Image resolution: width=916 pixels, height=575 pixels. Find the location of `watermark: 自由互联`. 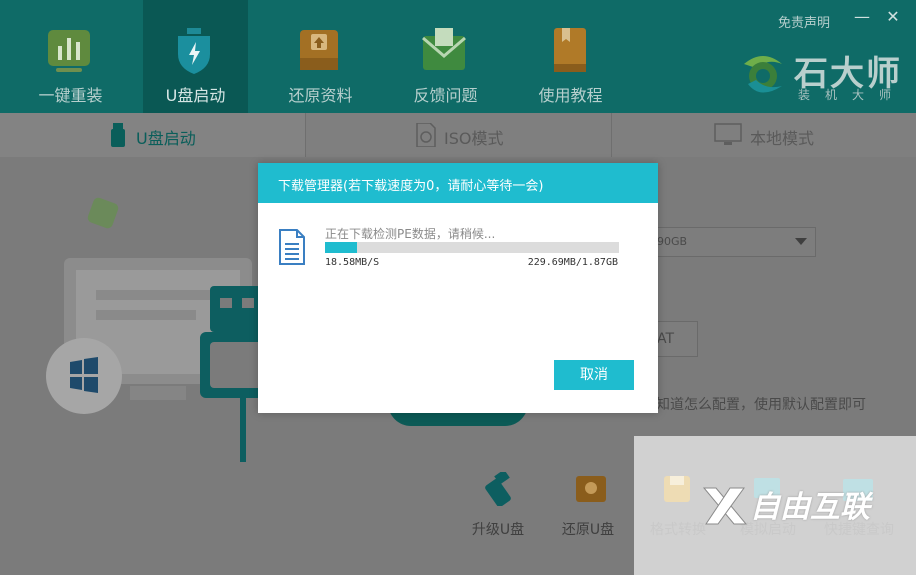

watermark: 自由互联 is located at coordinates (785, 505).